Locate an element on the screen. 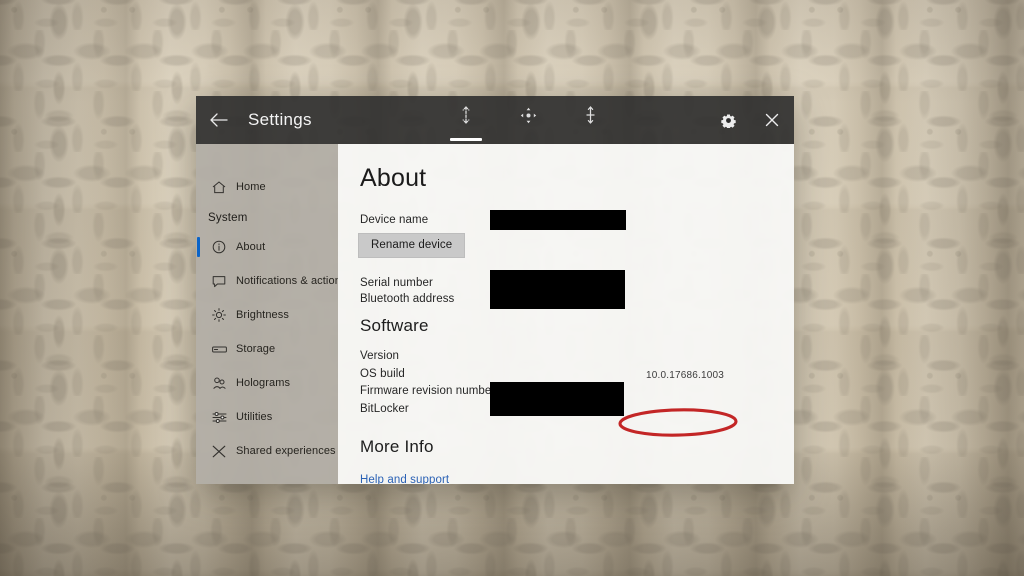 Image resolution: width=1024 pixels, height=576 pixels. sidebar-item-notifications: Notifications & actions is located at coordinates (267, 281).